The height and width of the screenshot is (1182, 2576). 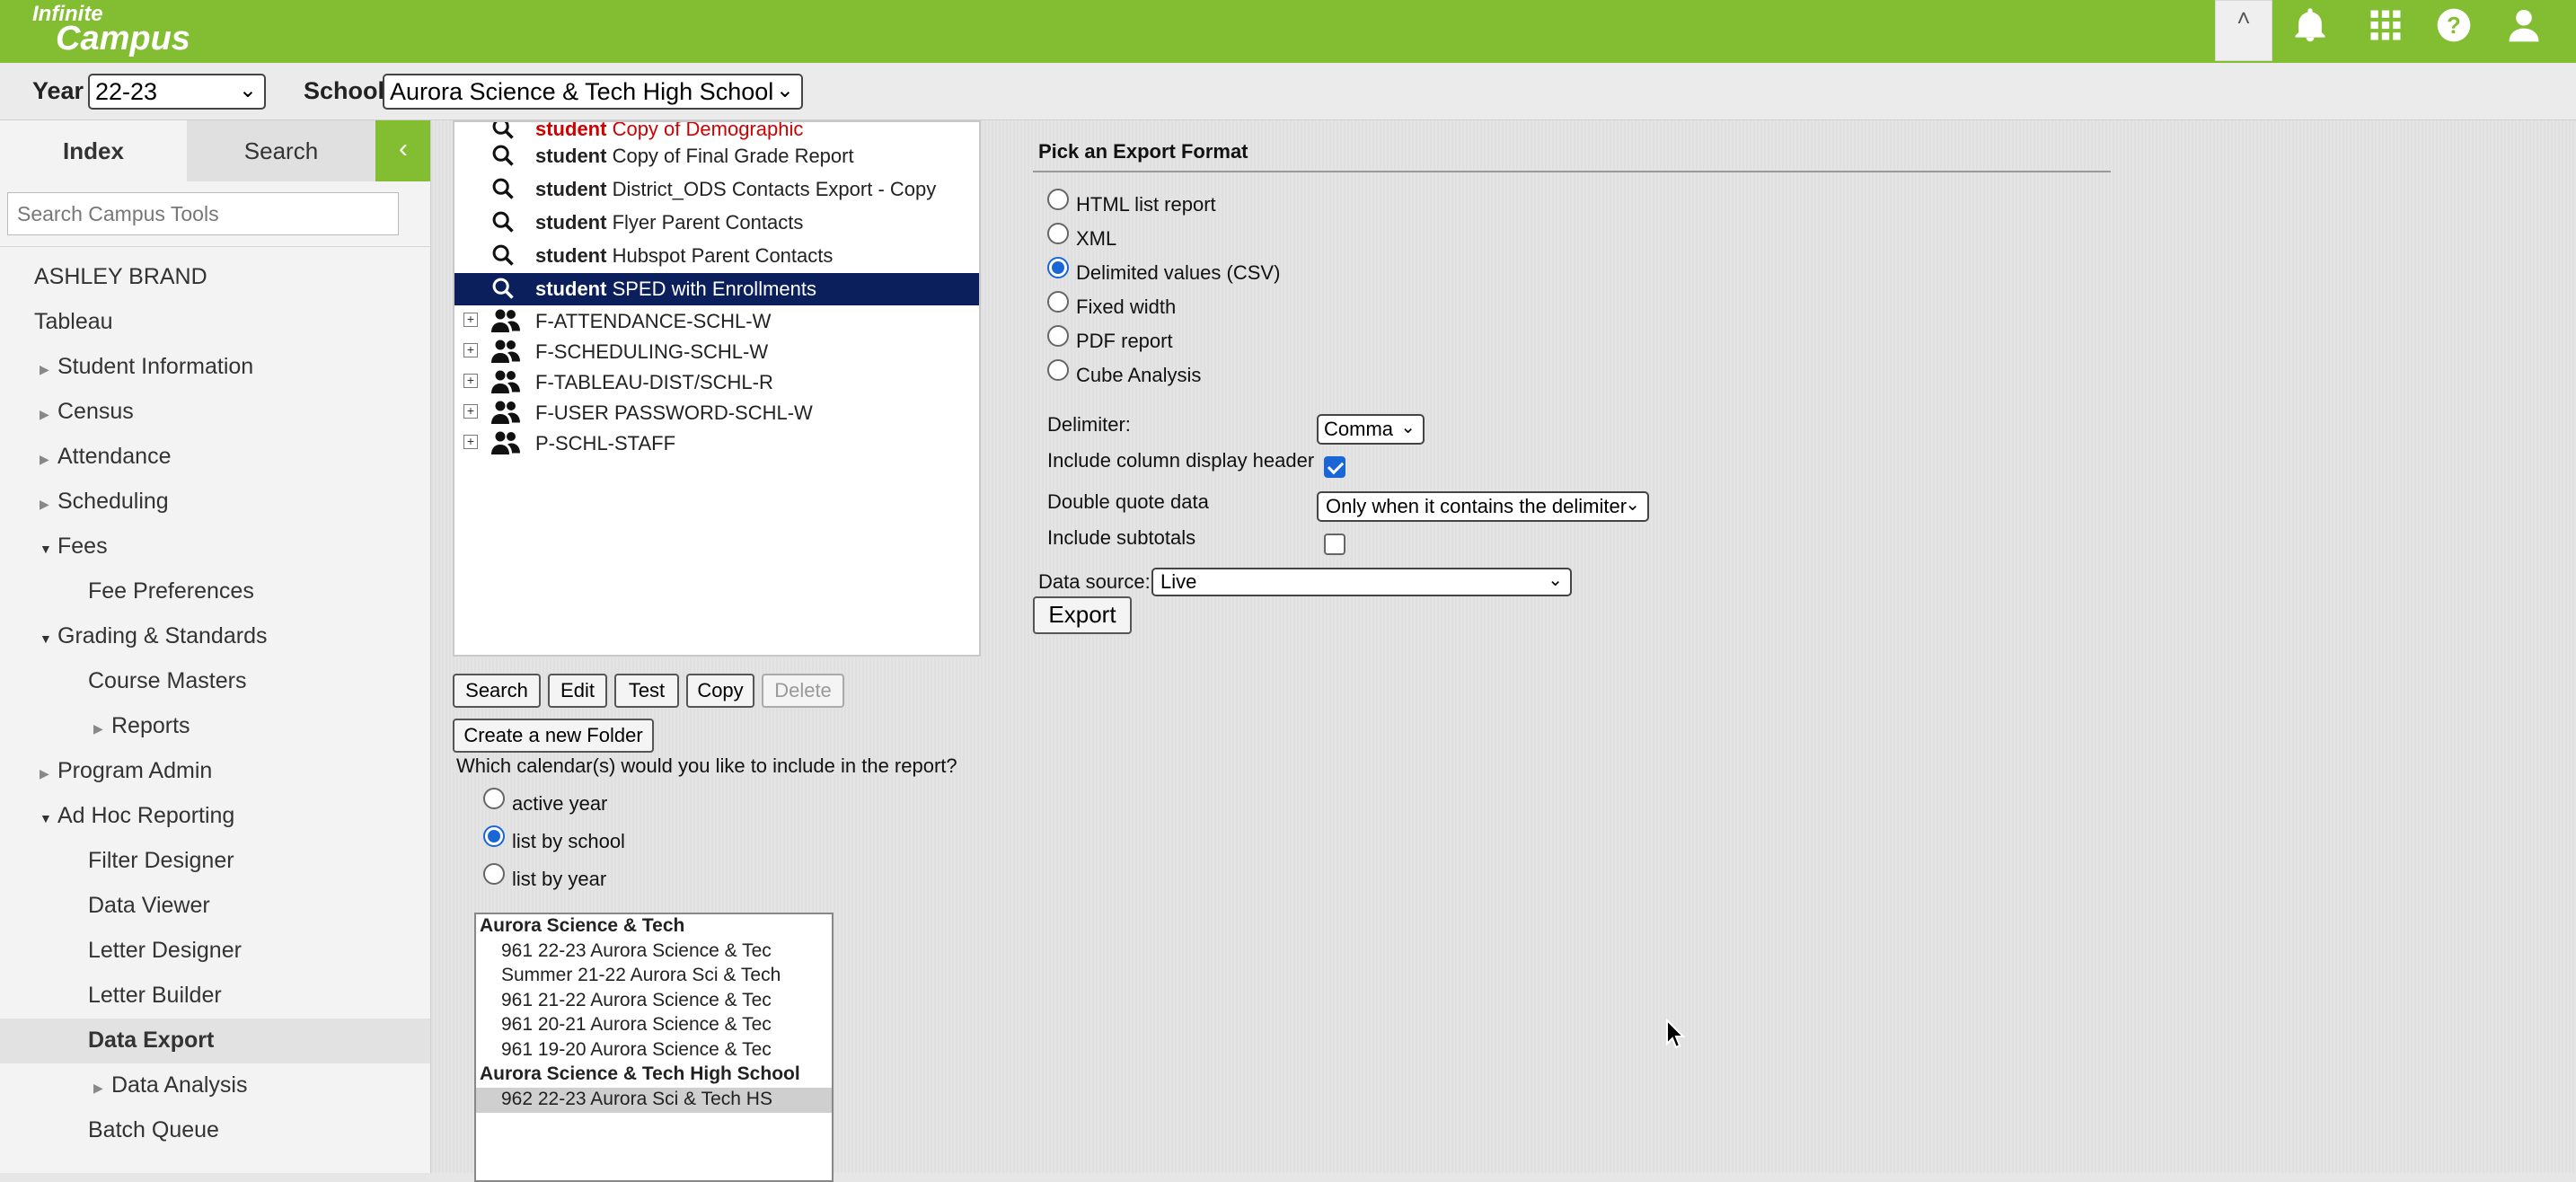 What do you see at coordinates (716, 156) in the screenshot?
I see `tree-item: student Copy of Final Grade Report` at bounding box center [716, 156].